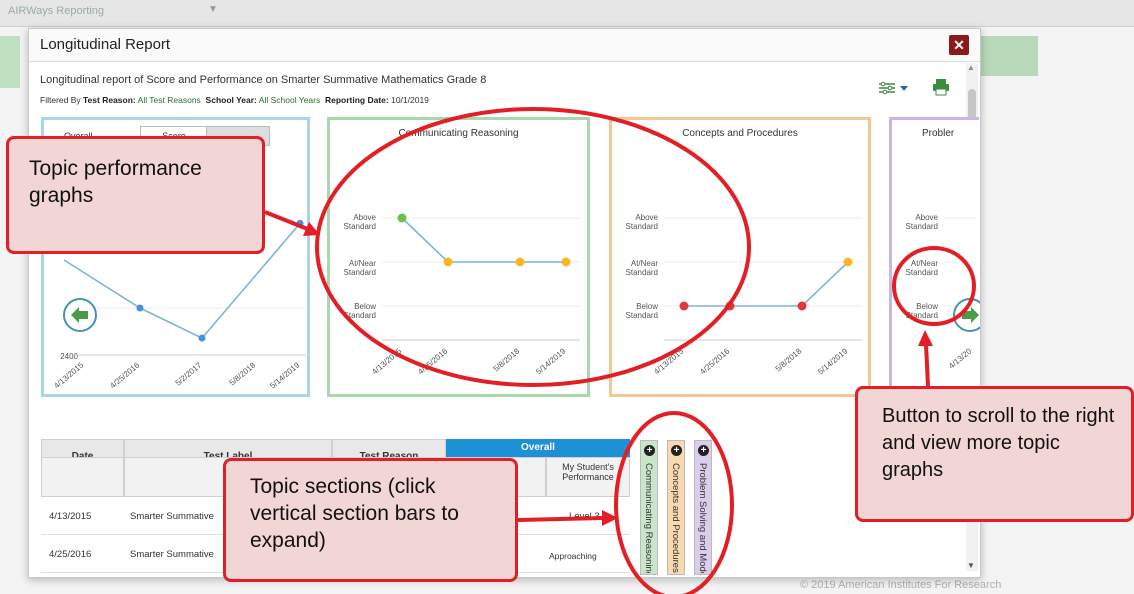 The image size is (1134, 594). Describe the element at coordinates (105, 44) in the screenshot. I see `modal-title: Longitudinal Report` at that location.